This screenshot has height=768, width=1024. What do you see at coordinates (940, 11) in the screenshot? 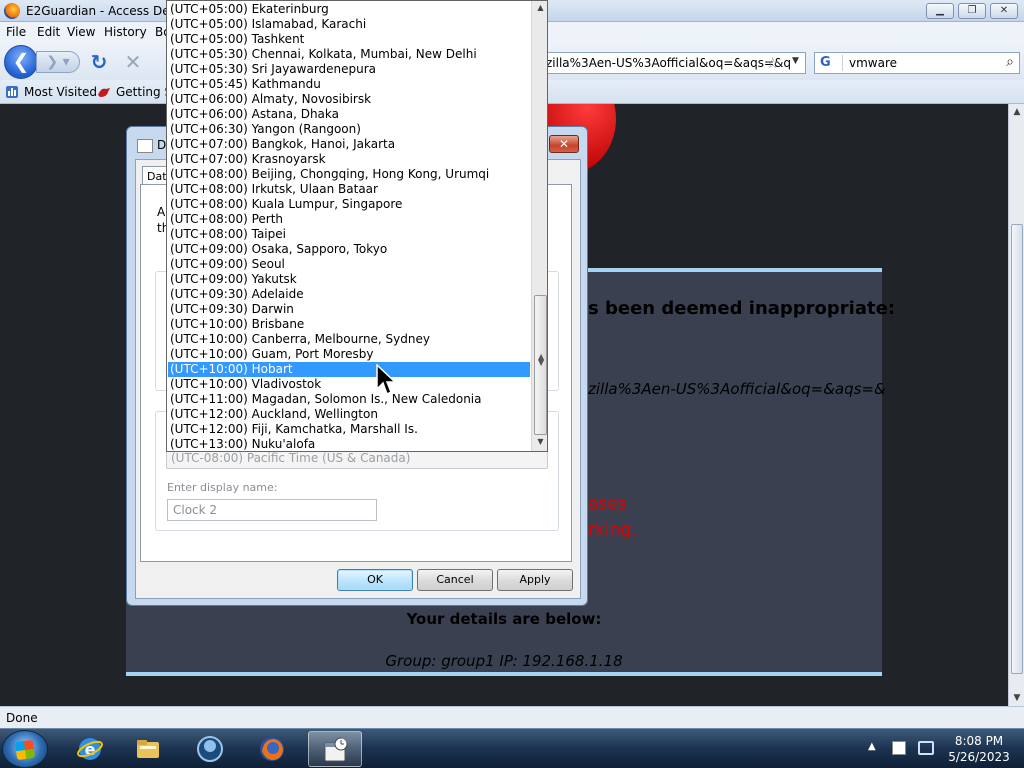
I see `minimize-button: ▁` at bounding box center [940, 11].